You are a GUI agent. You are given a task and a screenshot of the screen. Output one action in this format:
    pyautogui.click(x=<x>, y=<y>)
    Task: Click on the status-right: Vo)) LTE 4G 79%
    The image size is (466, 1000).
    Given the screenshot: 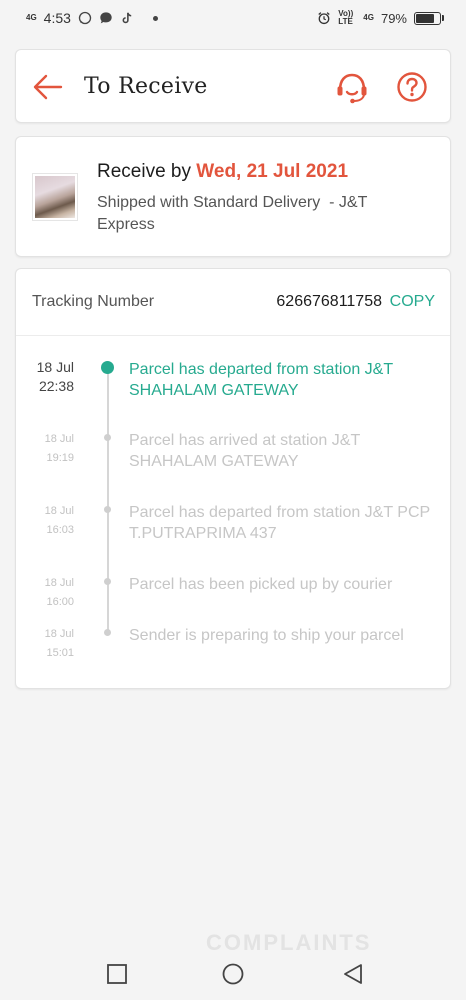 What is the action you would take?
    pyautogui.click(x=380, y=18)
    